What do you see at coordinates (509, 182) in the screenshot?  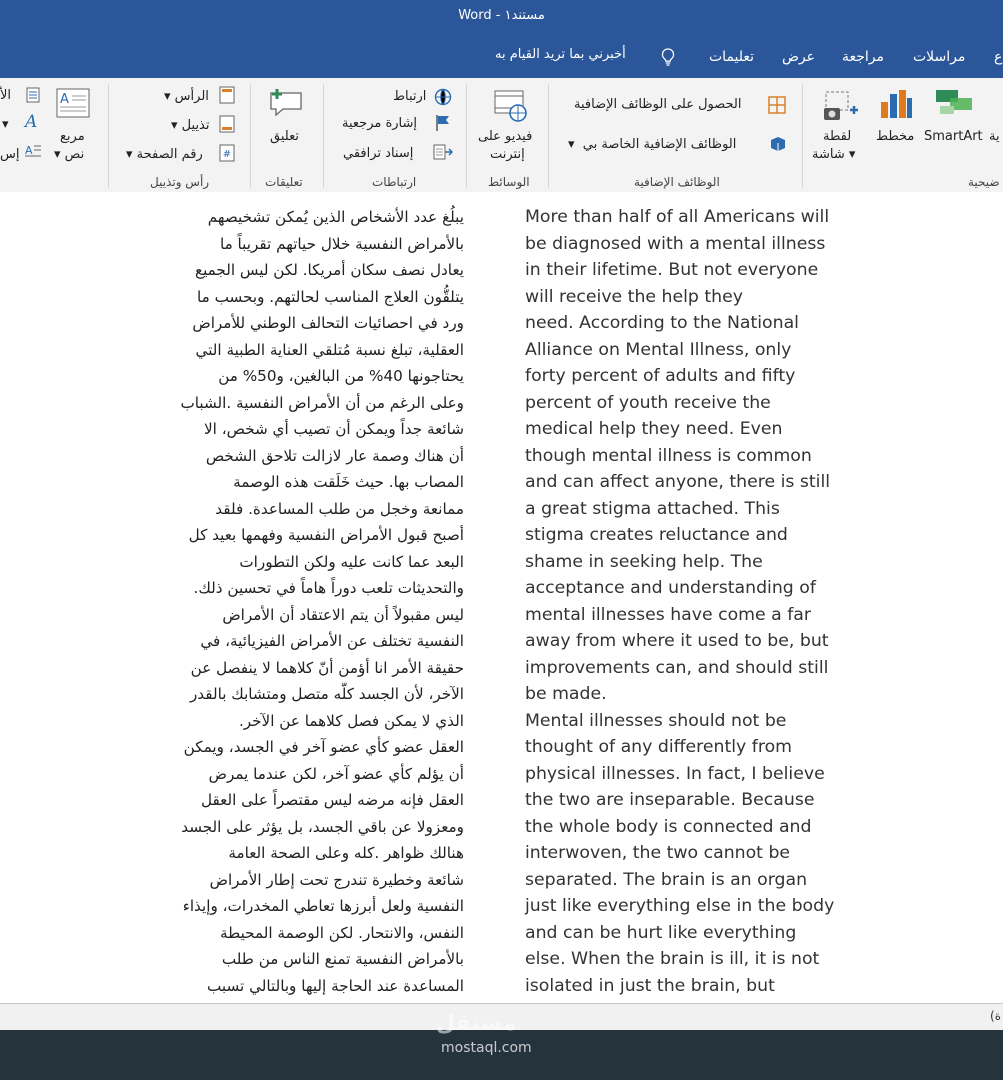 I see `media-group-label: الوسائط` at bounding box center [509, 182].